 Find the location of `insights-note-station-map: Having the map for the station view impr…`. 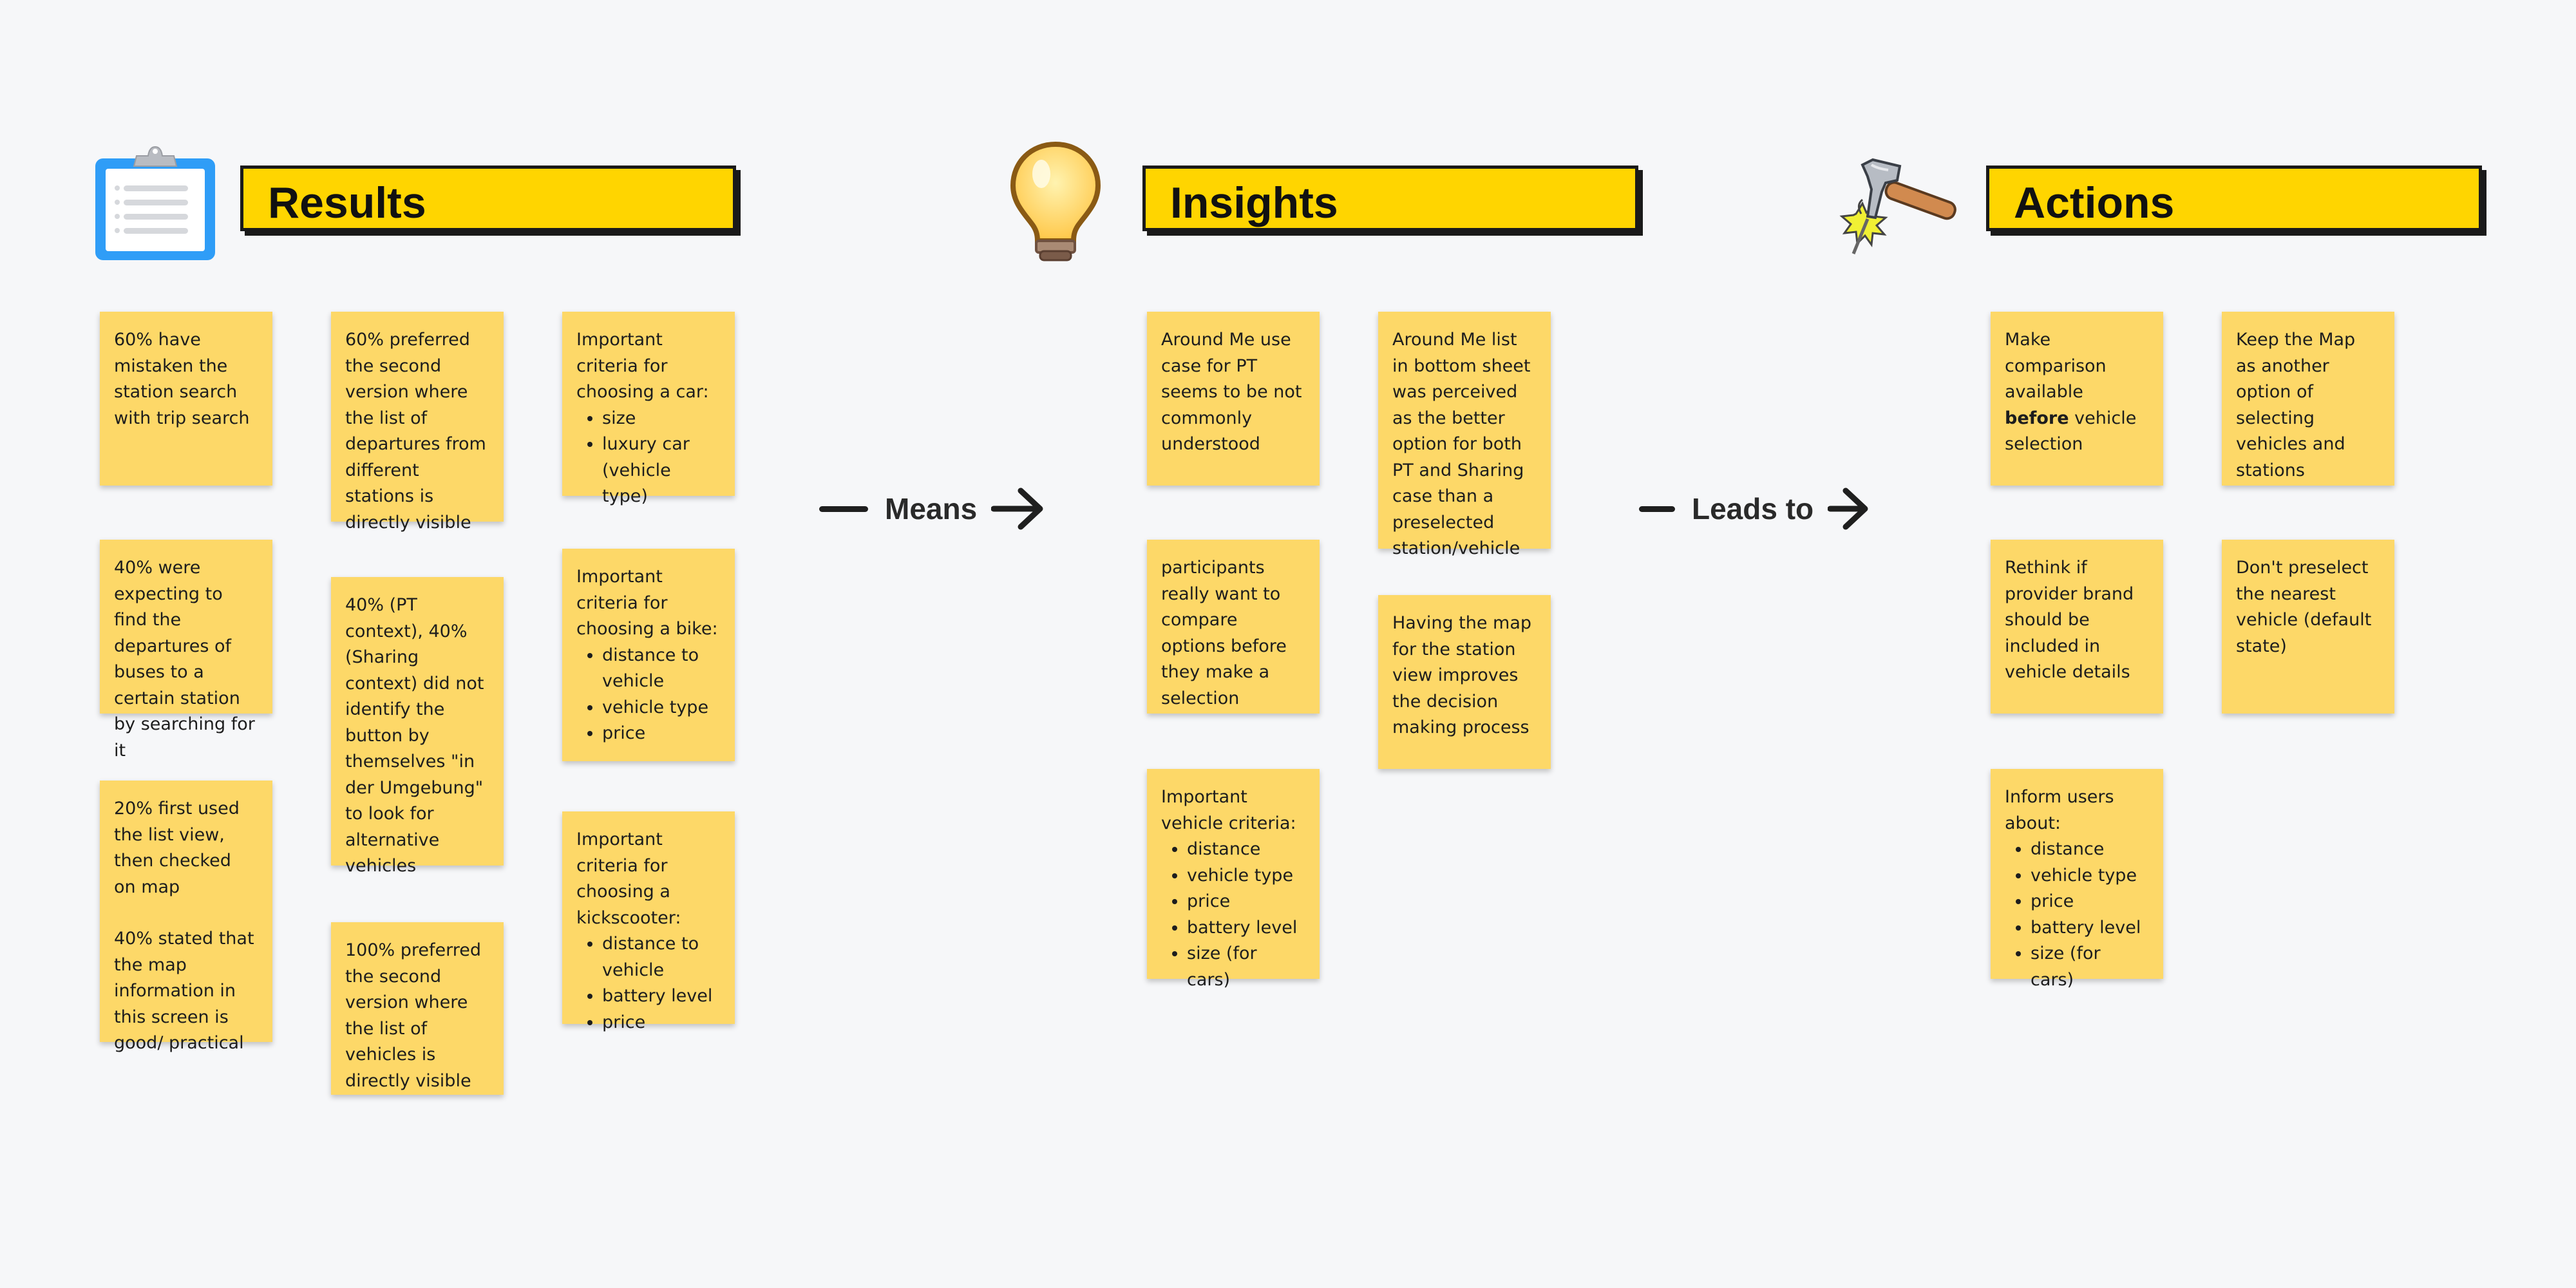

insights-note-station-map: Having the map for the station view impr… is located at coordinates (1465, 682).